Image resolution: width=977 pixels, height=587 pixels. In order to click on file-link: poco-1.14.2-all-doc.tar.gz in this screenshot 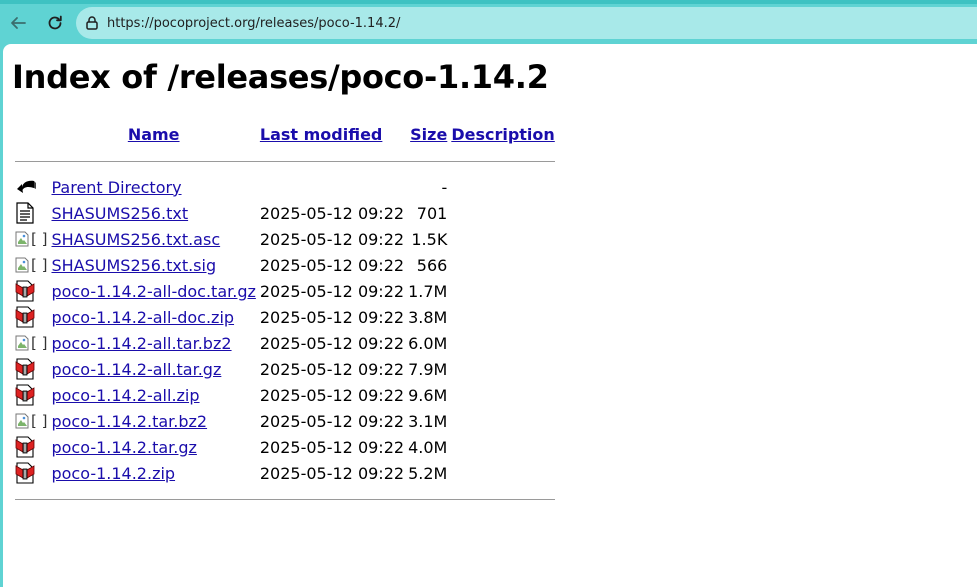, I will do `click(153, 291)`.